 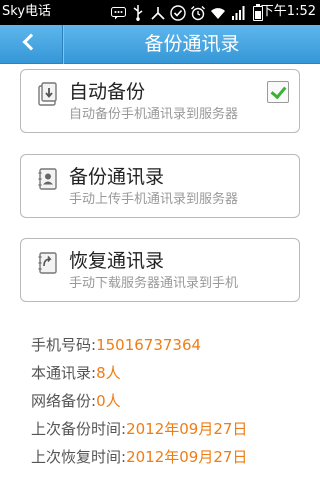 What do you see at coordinates (118, 13) in the screenshot?
I see `message-icon` at bounding box center [118, 13].